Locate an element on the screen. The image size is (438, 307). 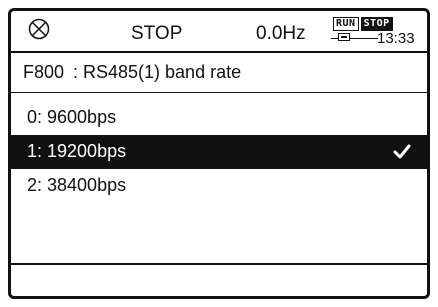
parameter-code: F800 is located at coordinates (44, 72).